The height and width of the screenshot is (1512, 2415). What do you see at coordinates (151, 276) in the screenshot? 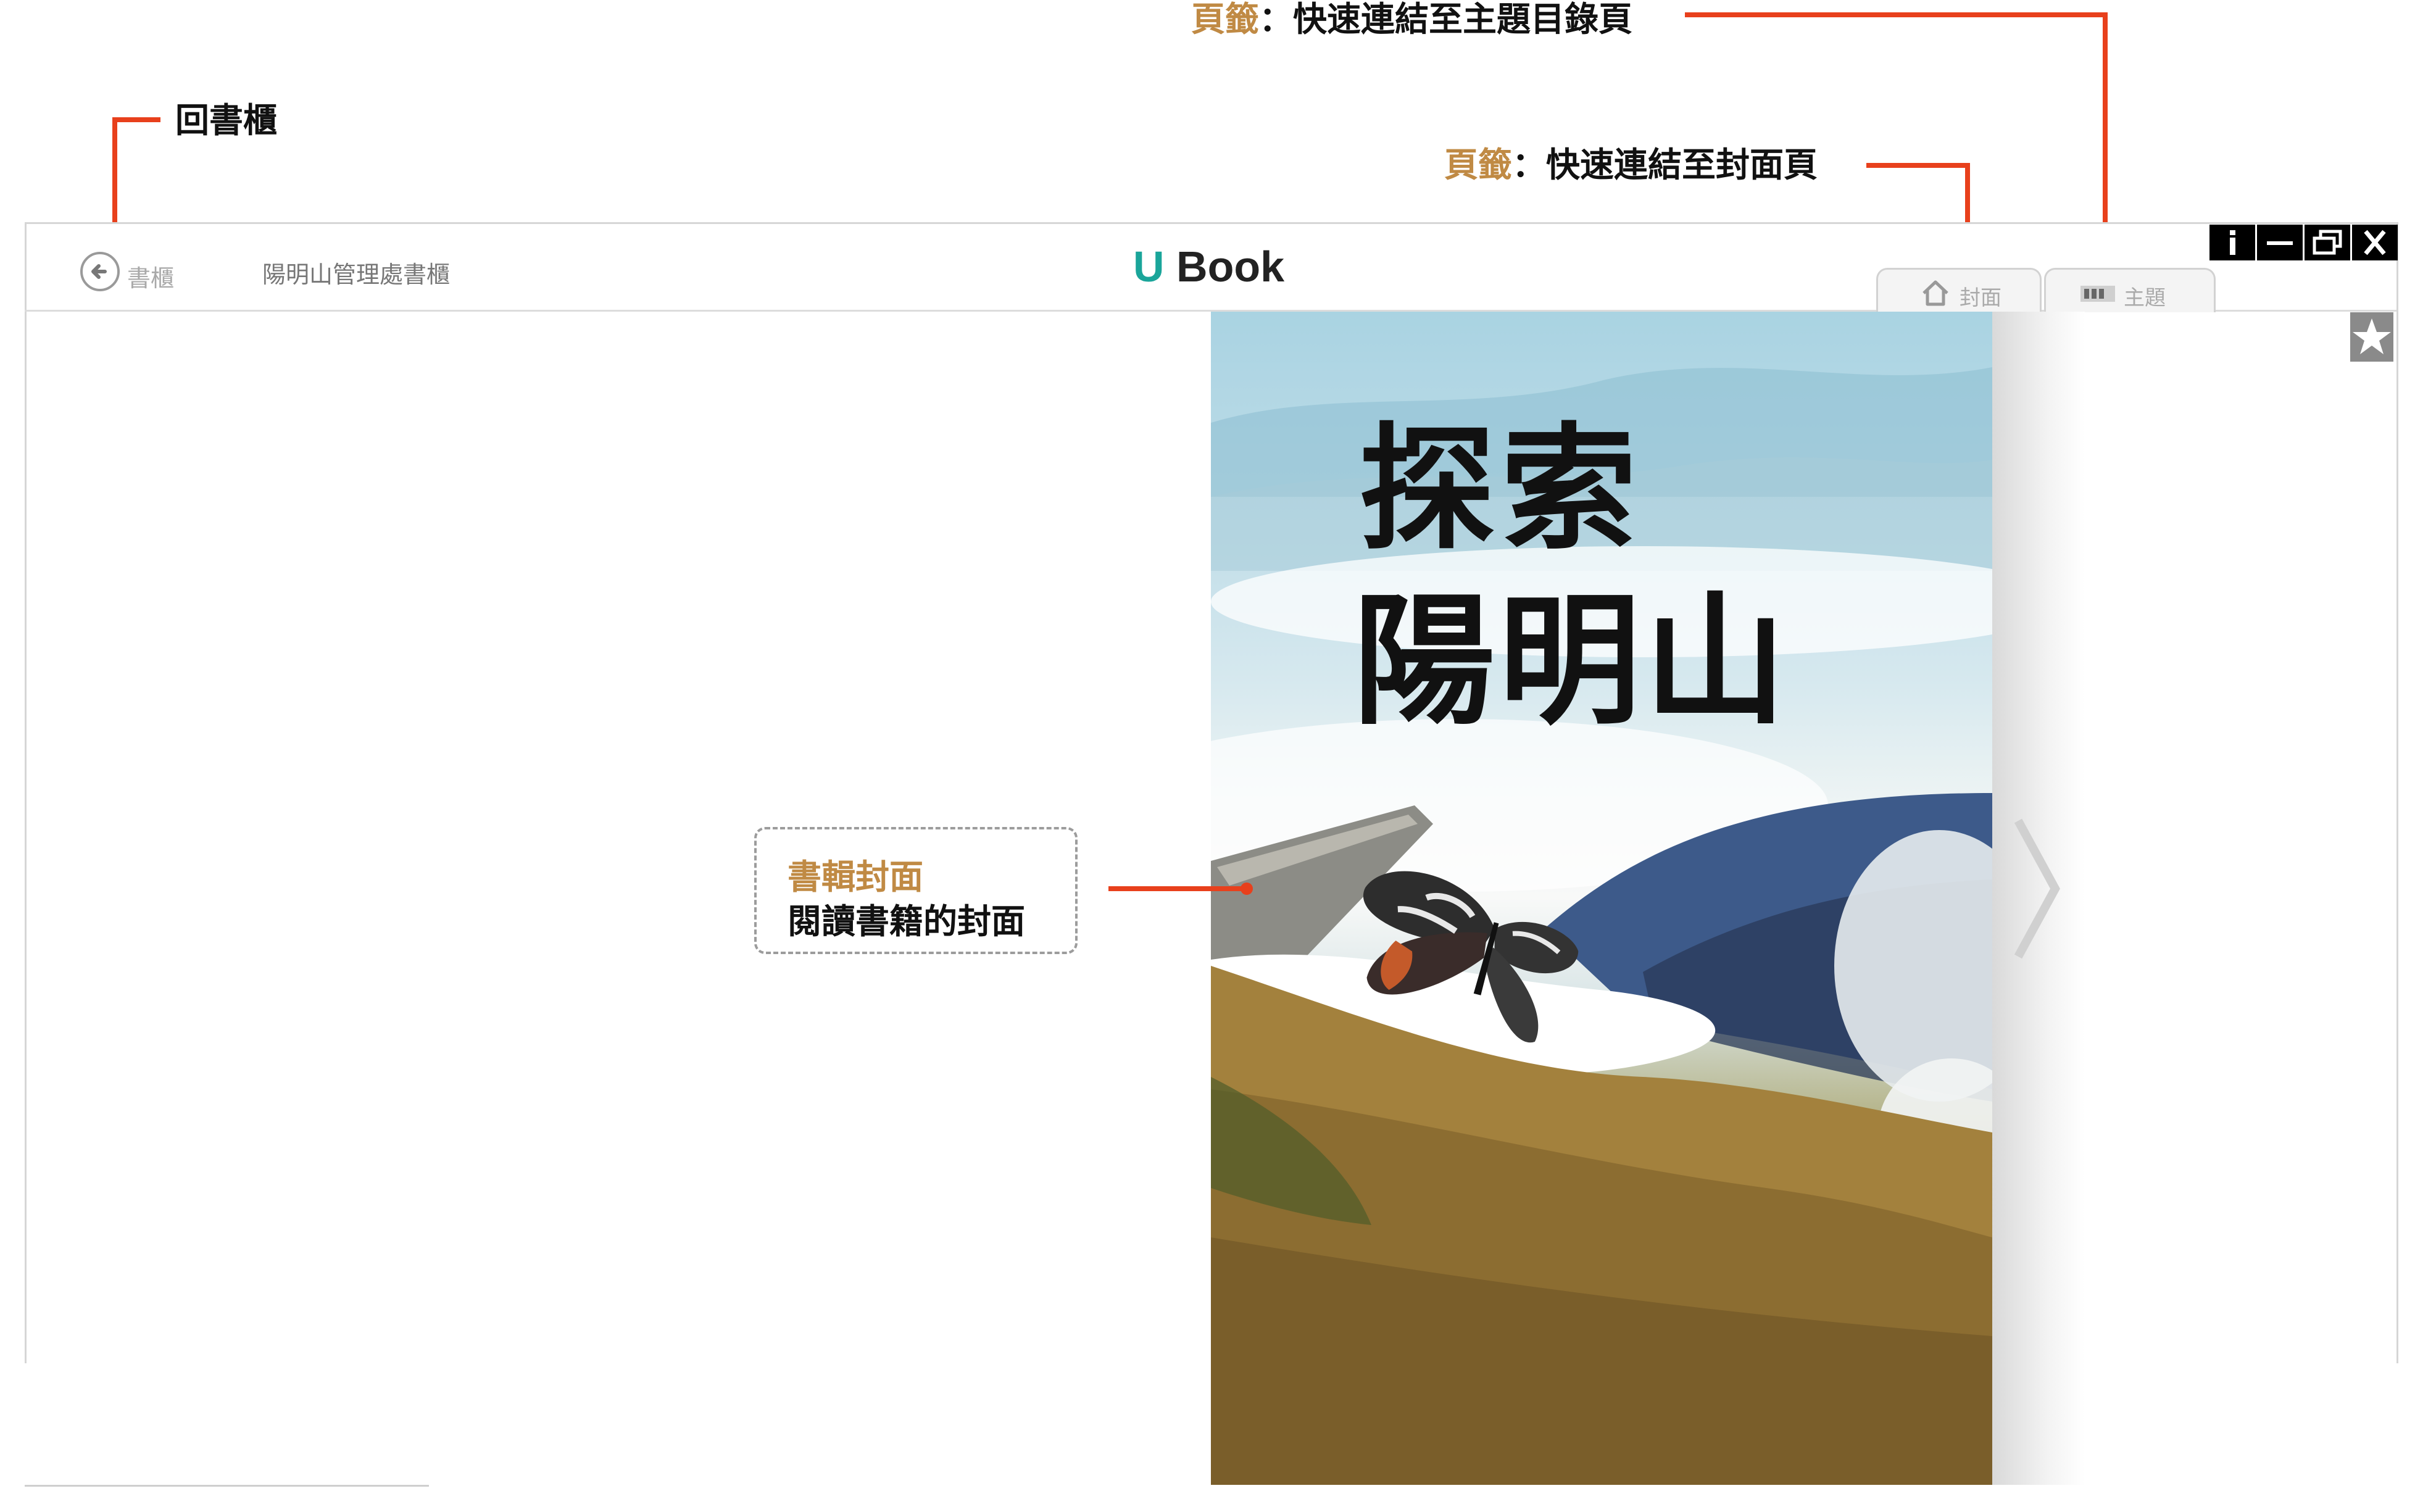
I see `back-label: 書櫃` at bounding box center [151, 276].